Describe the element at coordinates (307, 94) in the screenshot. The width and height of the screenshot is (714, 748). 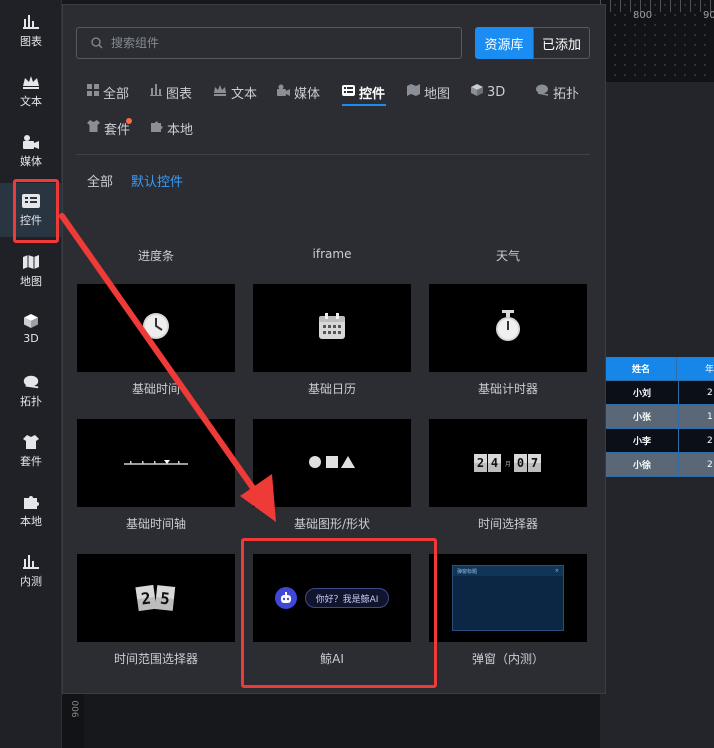
I see `category-label: 媒体` at that location.